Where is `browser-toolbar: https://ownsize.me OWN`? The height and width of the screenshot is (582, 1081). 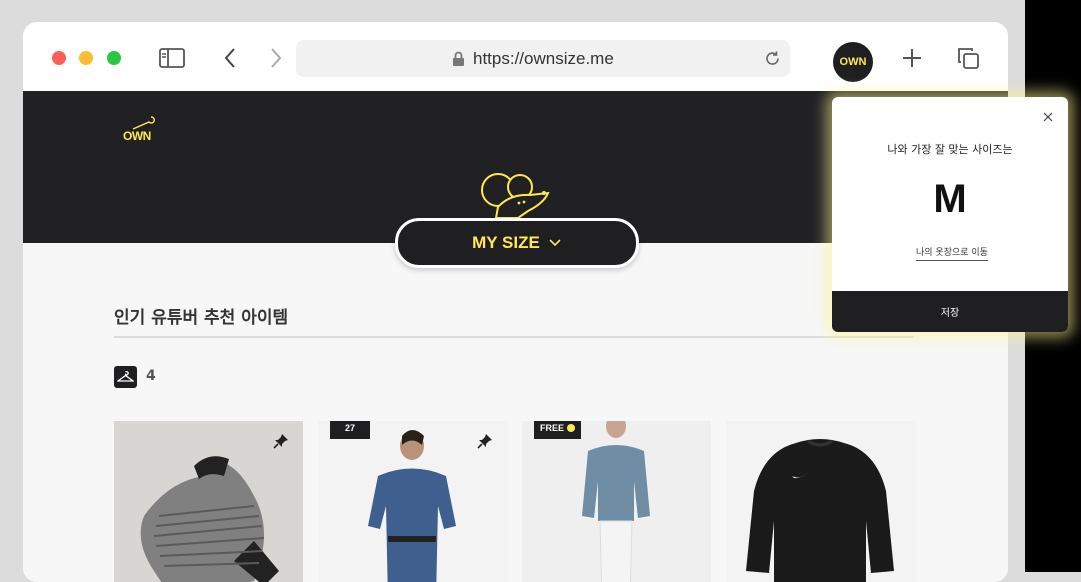 browser-toolbar: https://ownsize.me OWN is located at coordinates (515, 56).